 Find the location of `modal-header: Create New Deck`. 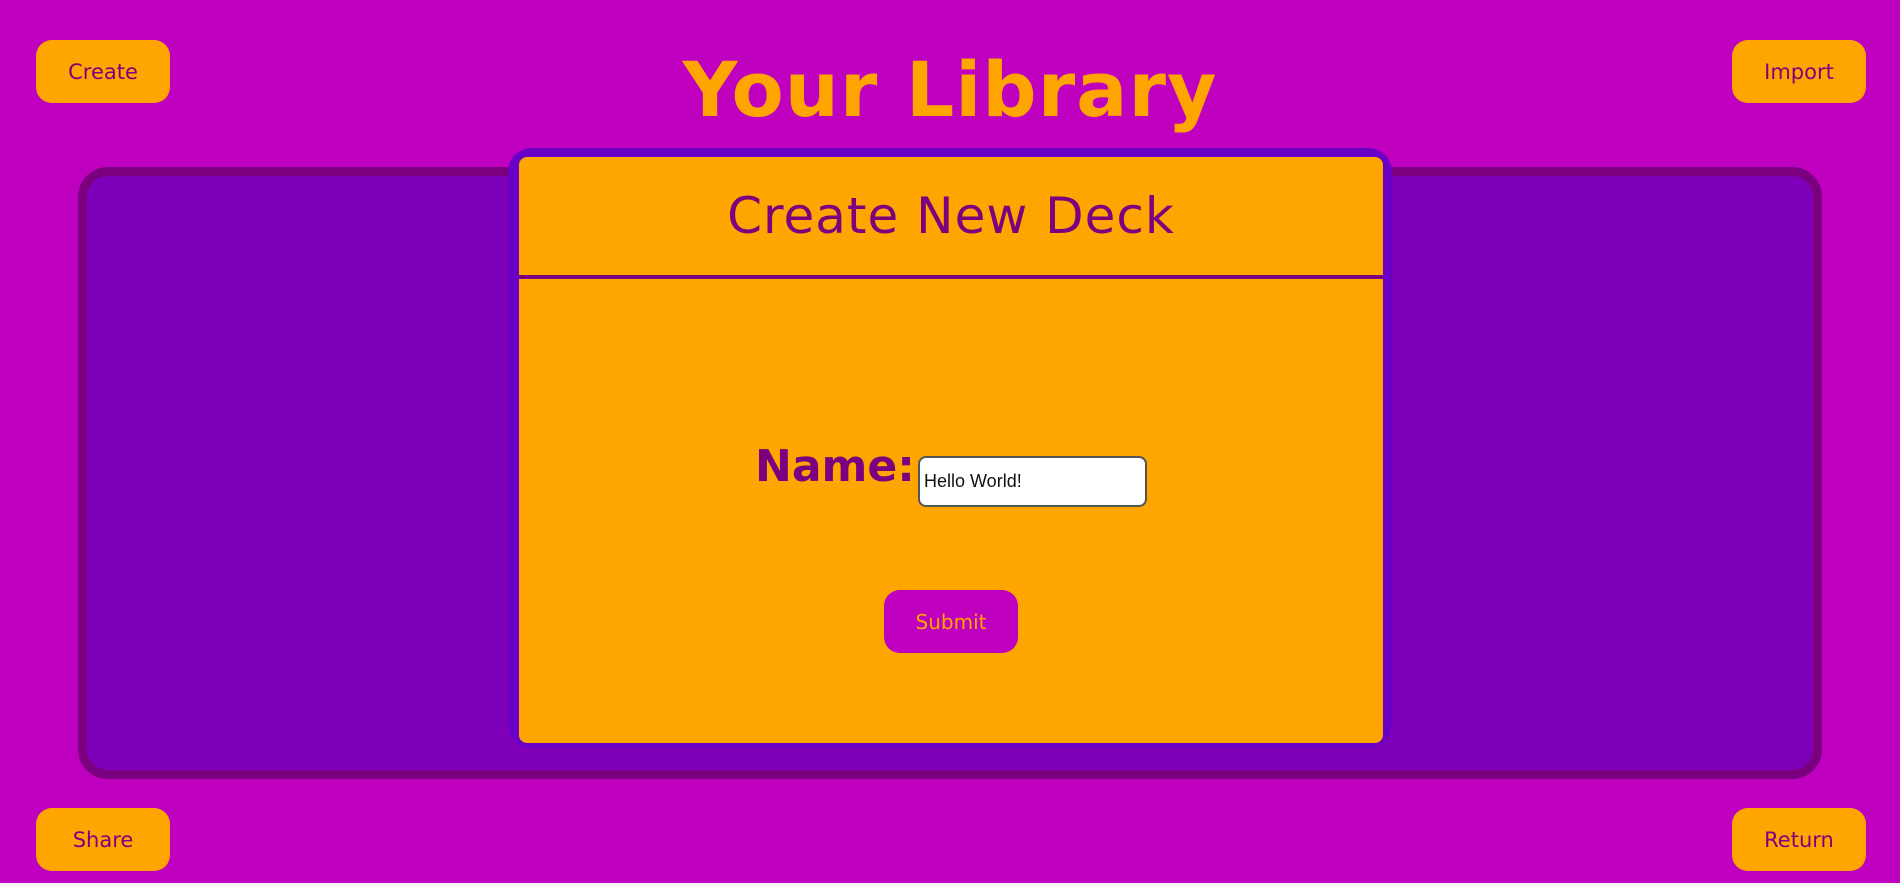

modal-header: Create New Deck is located at coordinates (951, 218).